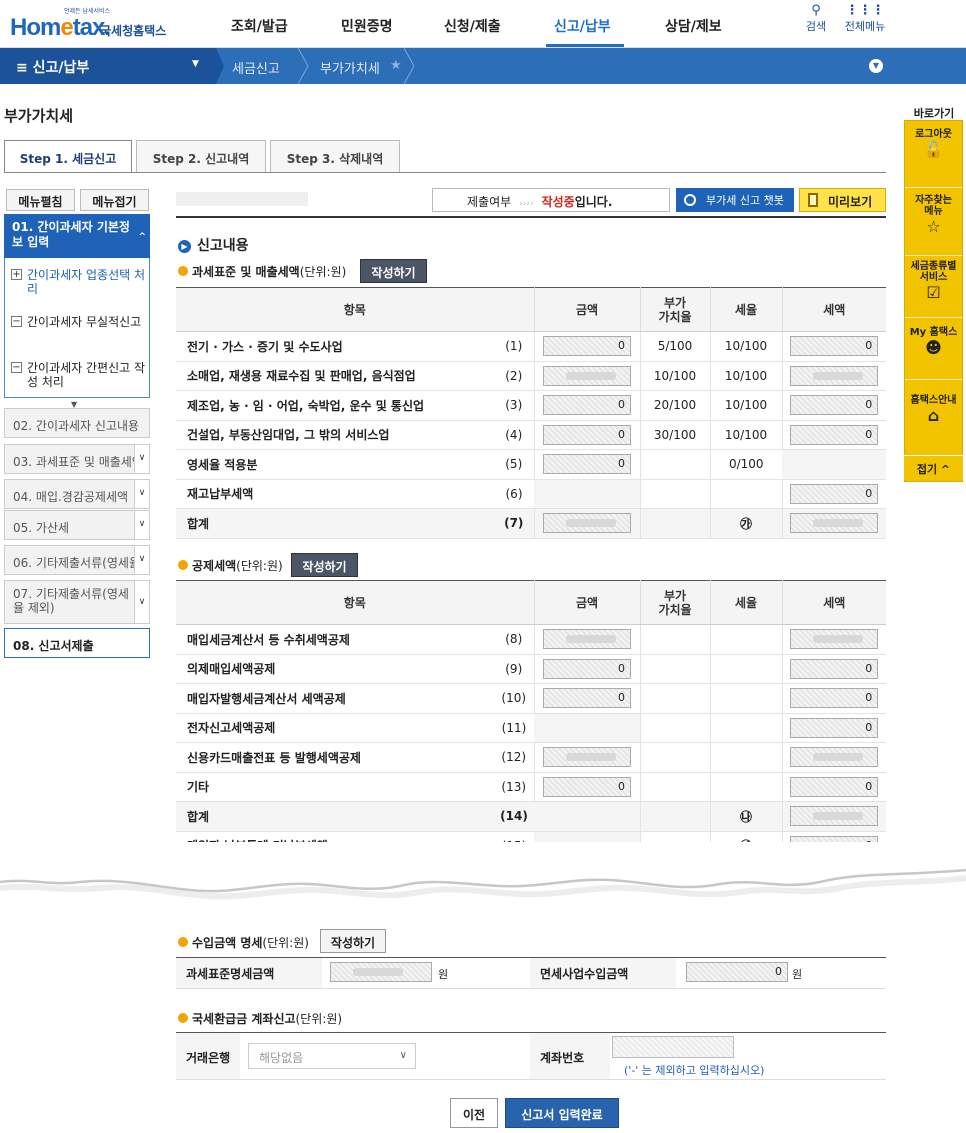 This screenshot has height=1133, width=966. What do you see at coordinates (256, 67) in the screenshot?
I see `breadcrumb-item-tax-filing: 세금신고` at bounding box center [256, 67].